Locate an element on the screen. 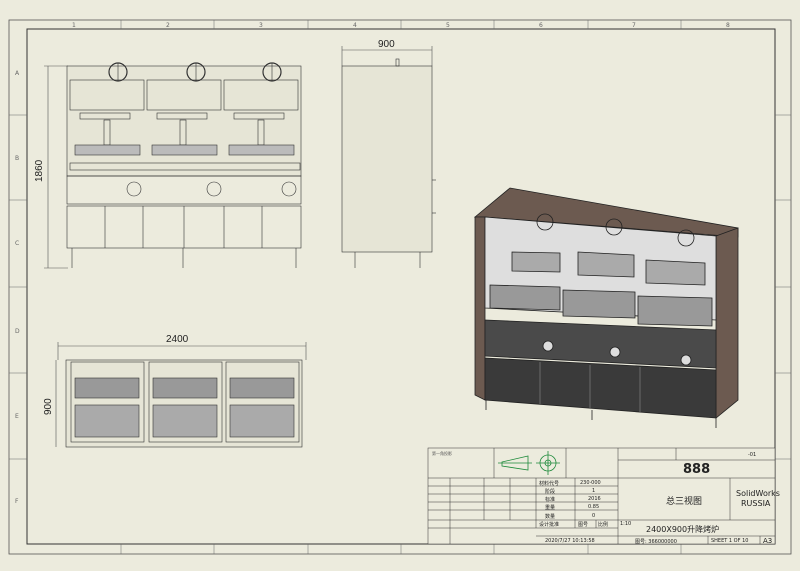 The height and width of the screenshot is (571, 800). tb-row-4-value: 0 is located at coordinates (594, 516).